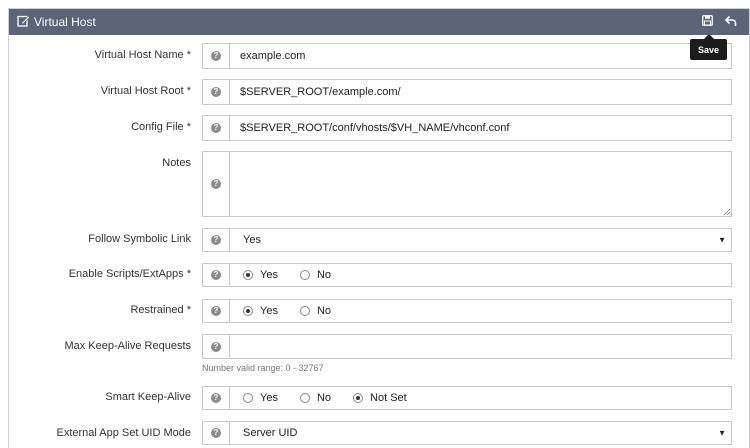  I want to click on vh-name-help: ?, so click(216, 56).